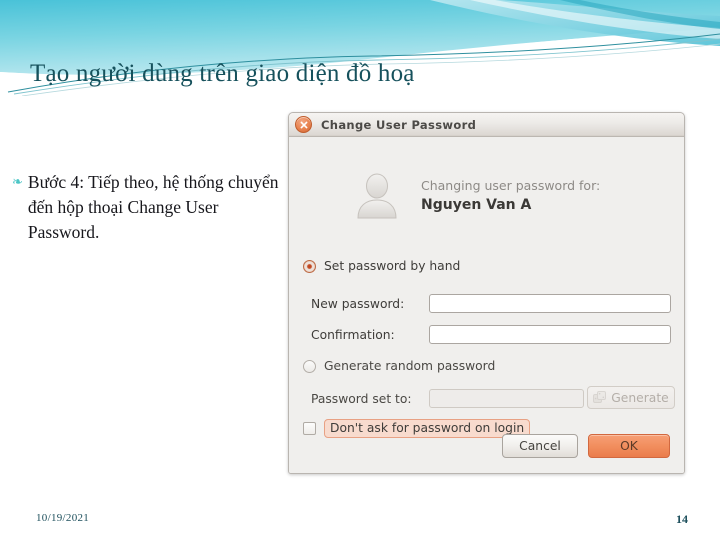  I want to click on password-set-to-row: Password set to:, so click(447, 398).